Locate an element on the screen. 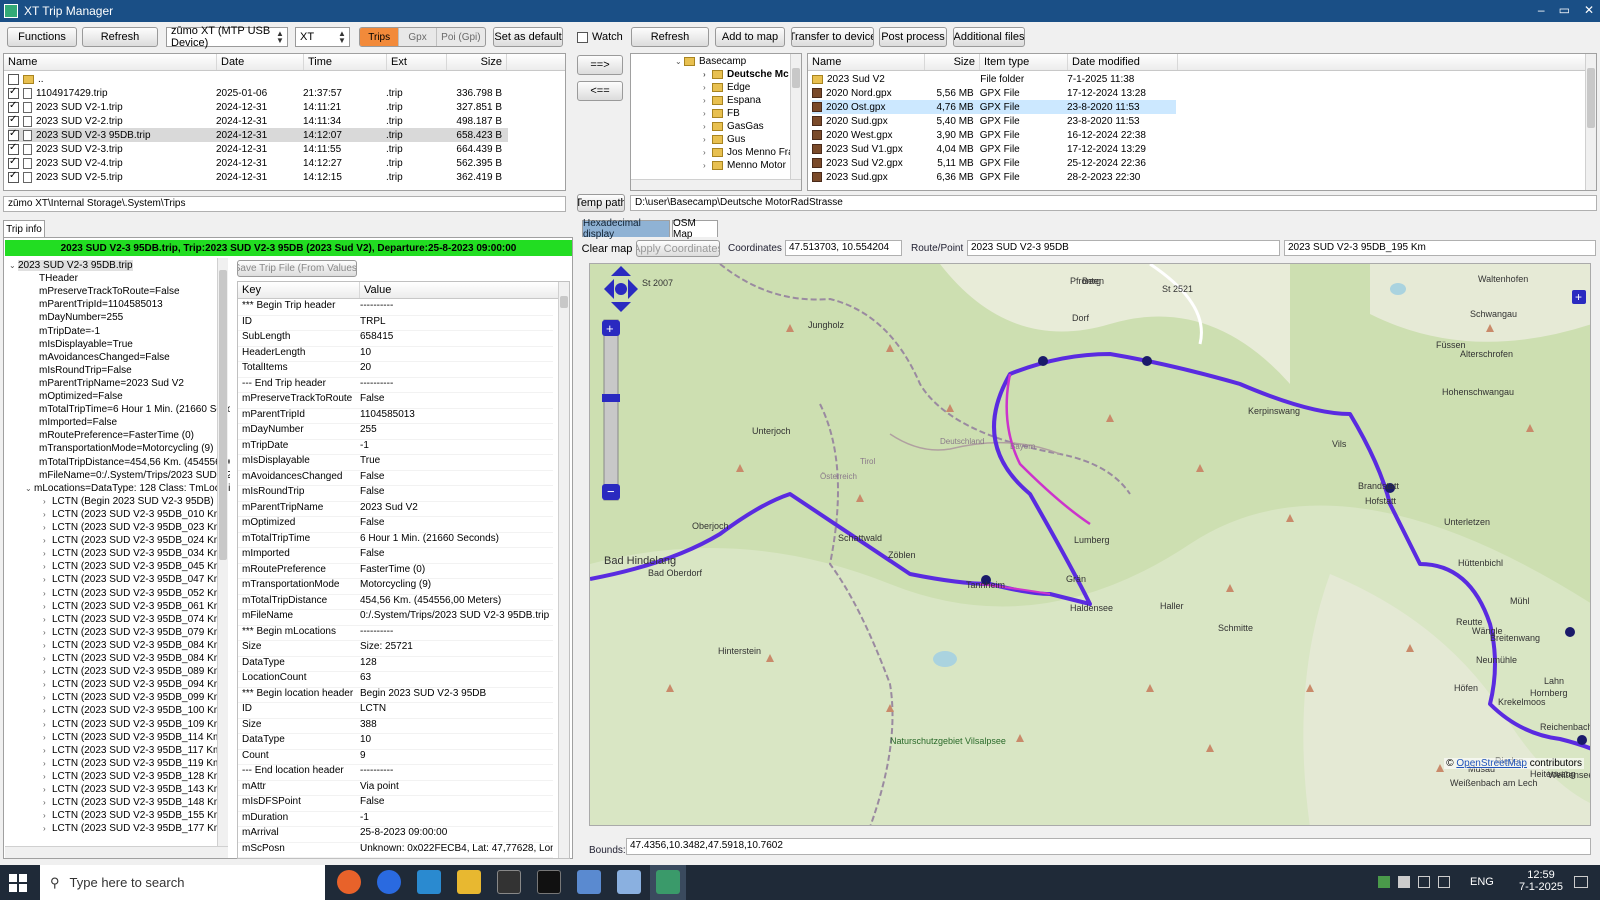 Image resolution: width=1600 pixels, height=900 pixels. point-input: 2023 SUD V2-3 95DB_195 Km is located at coordinates (1440, 248).